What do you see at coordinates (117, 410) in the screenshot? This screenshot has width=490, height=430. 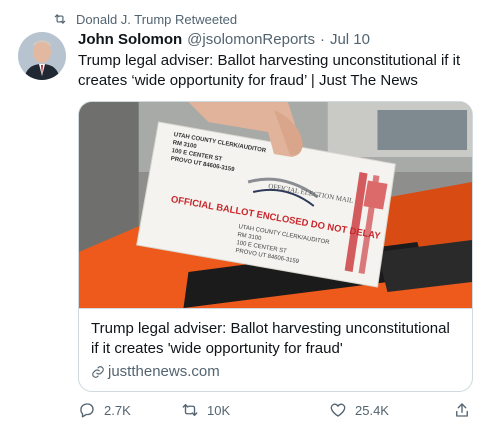 I see `reply-count: 2.7K` at bounding box center [117, 410].